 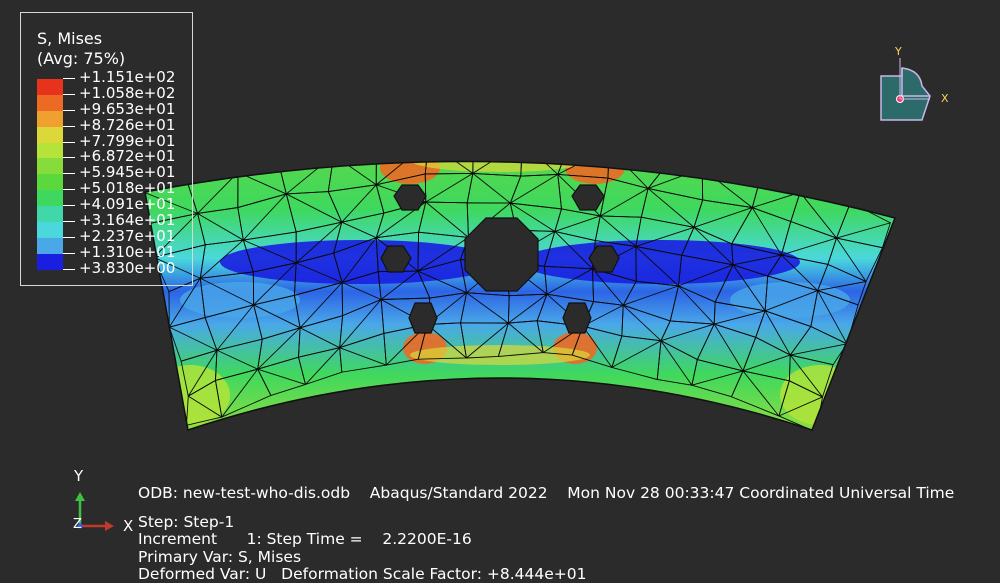 I want to click on legend-color-bar, so click(x=50, y=174).